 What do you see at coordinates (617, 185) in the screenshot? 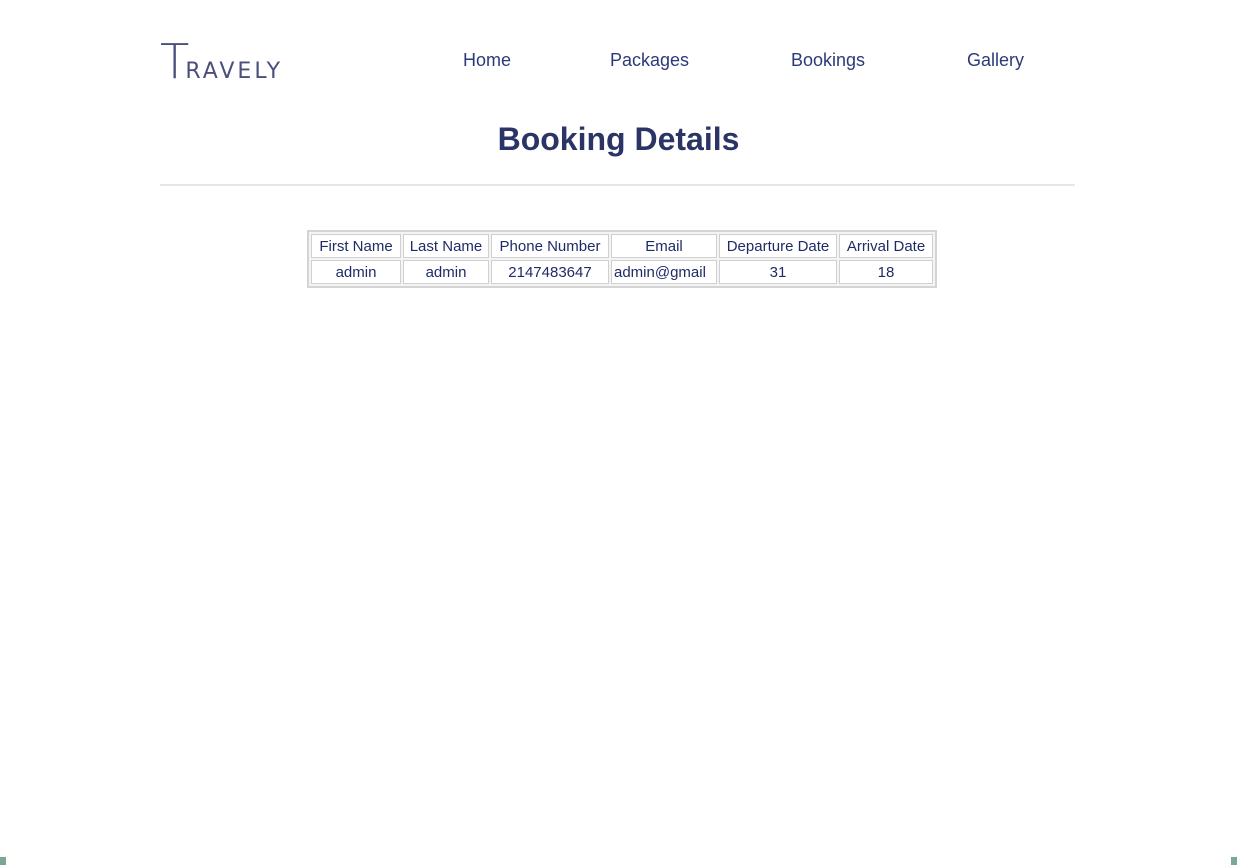
I see `divider` at bounding box center [617, 185].